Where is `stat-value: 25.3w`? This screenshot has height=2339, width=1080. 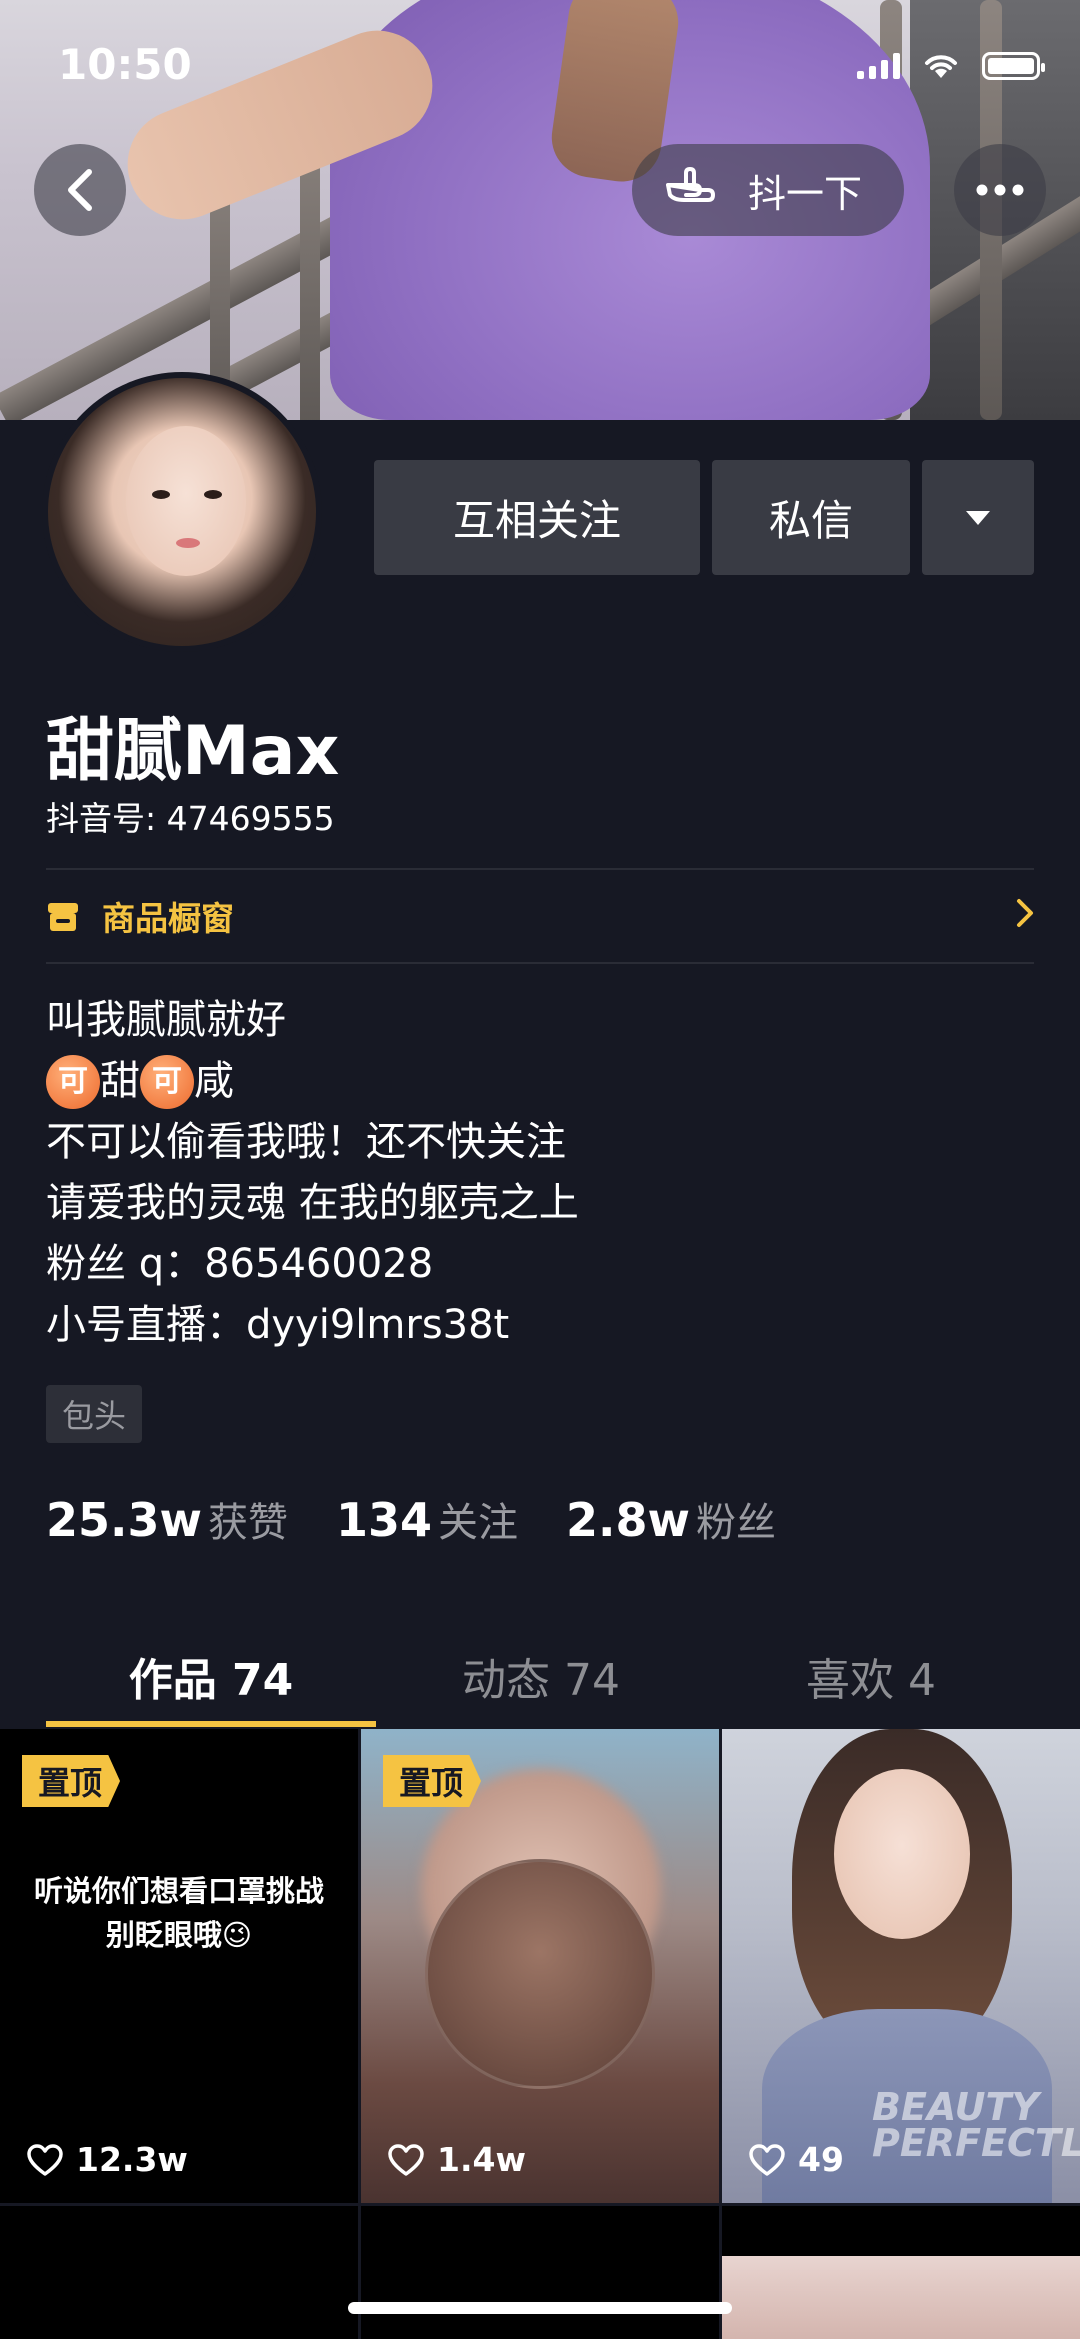 stat-value: 25.3w is located at coordinates (124, 1520).